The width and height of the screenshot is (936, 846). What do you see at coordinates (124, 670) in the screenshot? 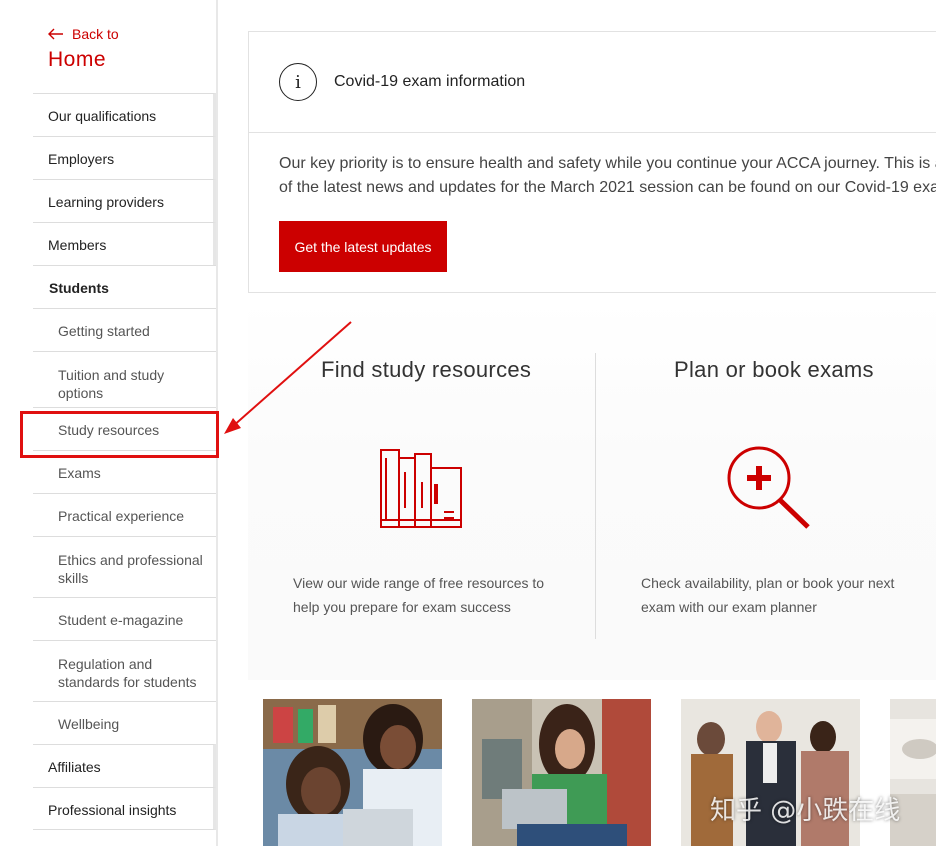
I see `sidebar-item-regulation-and-standards: Regulation and standards for students` at bounding box center [124, 670].